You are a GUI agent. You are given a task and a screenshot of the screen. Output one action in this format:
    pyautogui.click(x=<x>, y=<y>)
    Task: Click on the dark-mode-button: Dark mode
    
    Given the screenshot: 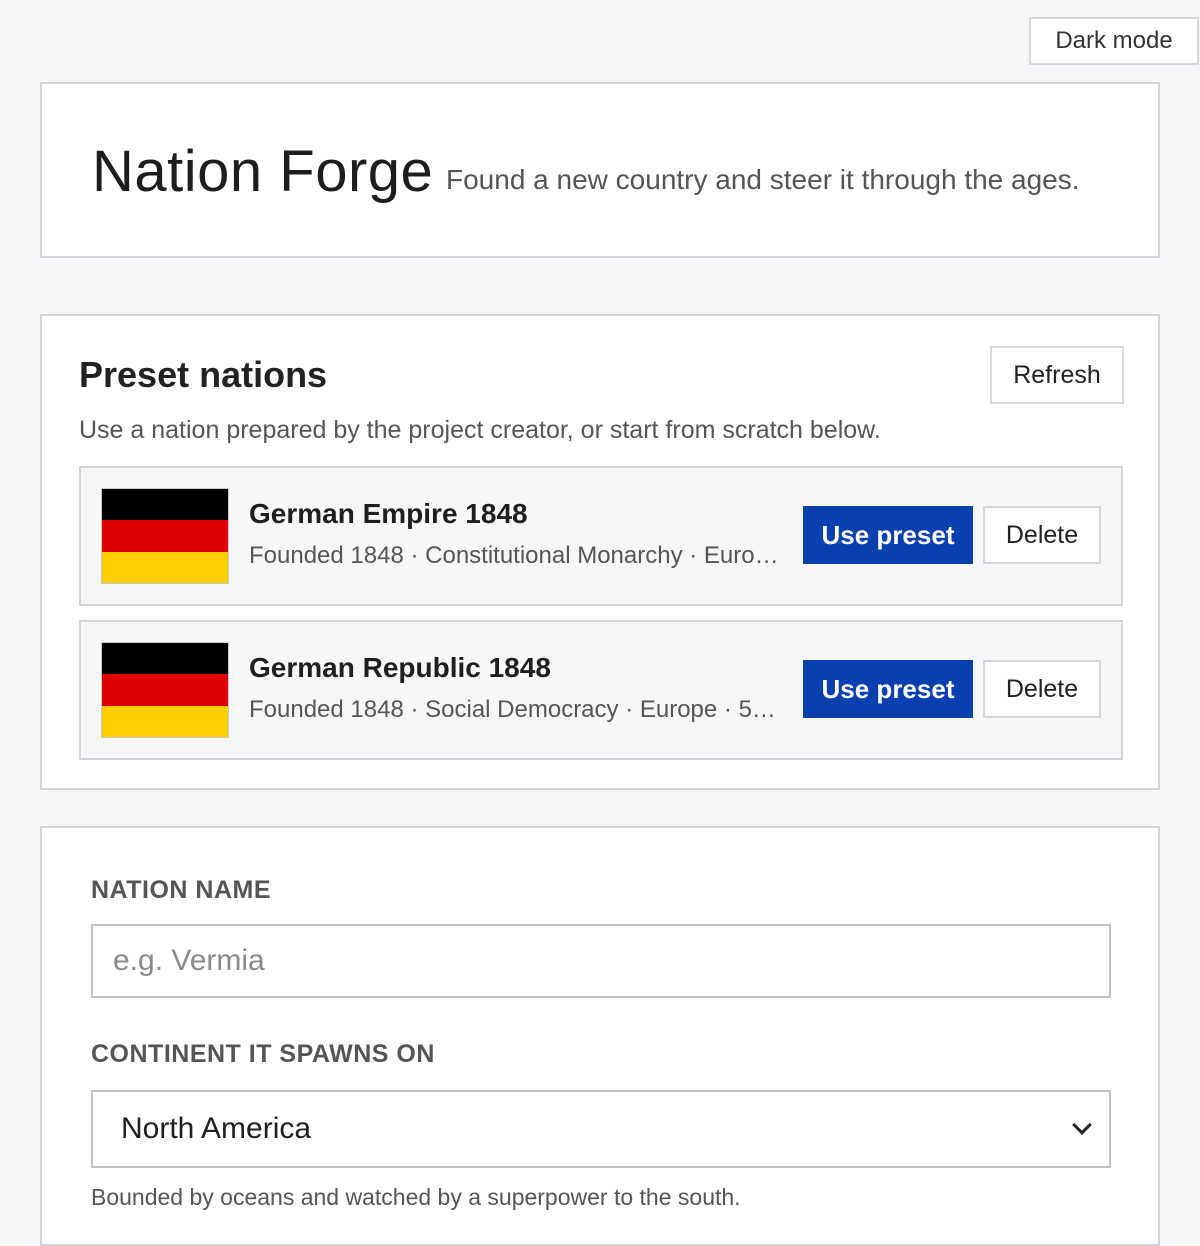 What is the action you would take?
    pyautogui.click(x=1114, y=41)
    